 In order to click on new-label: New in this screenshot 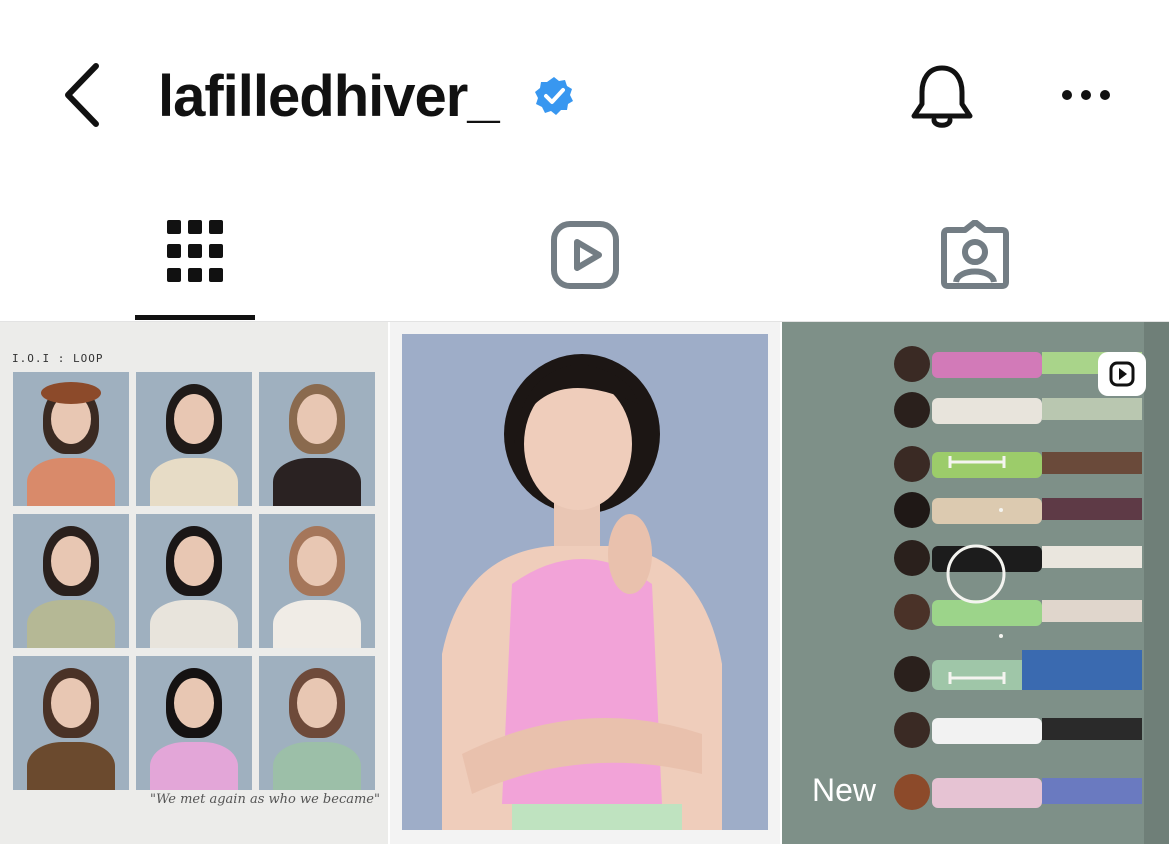, I will do `click(844, 790)`.